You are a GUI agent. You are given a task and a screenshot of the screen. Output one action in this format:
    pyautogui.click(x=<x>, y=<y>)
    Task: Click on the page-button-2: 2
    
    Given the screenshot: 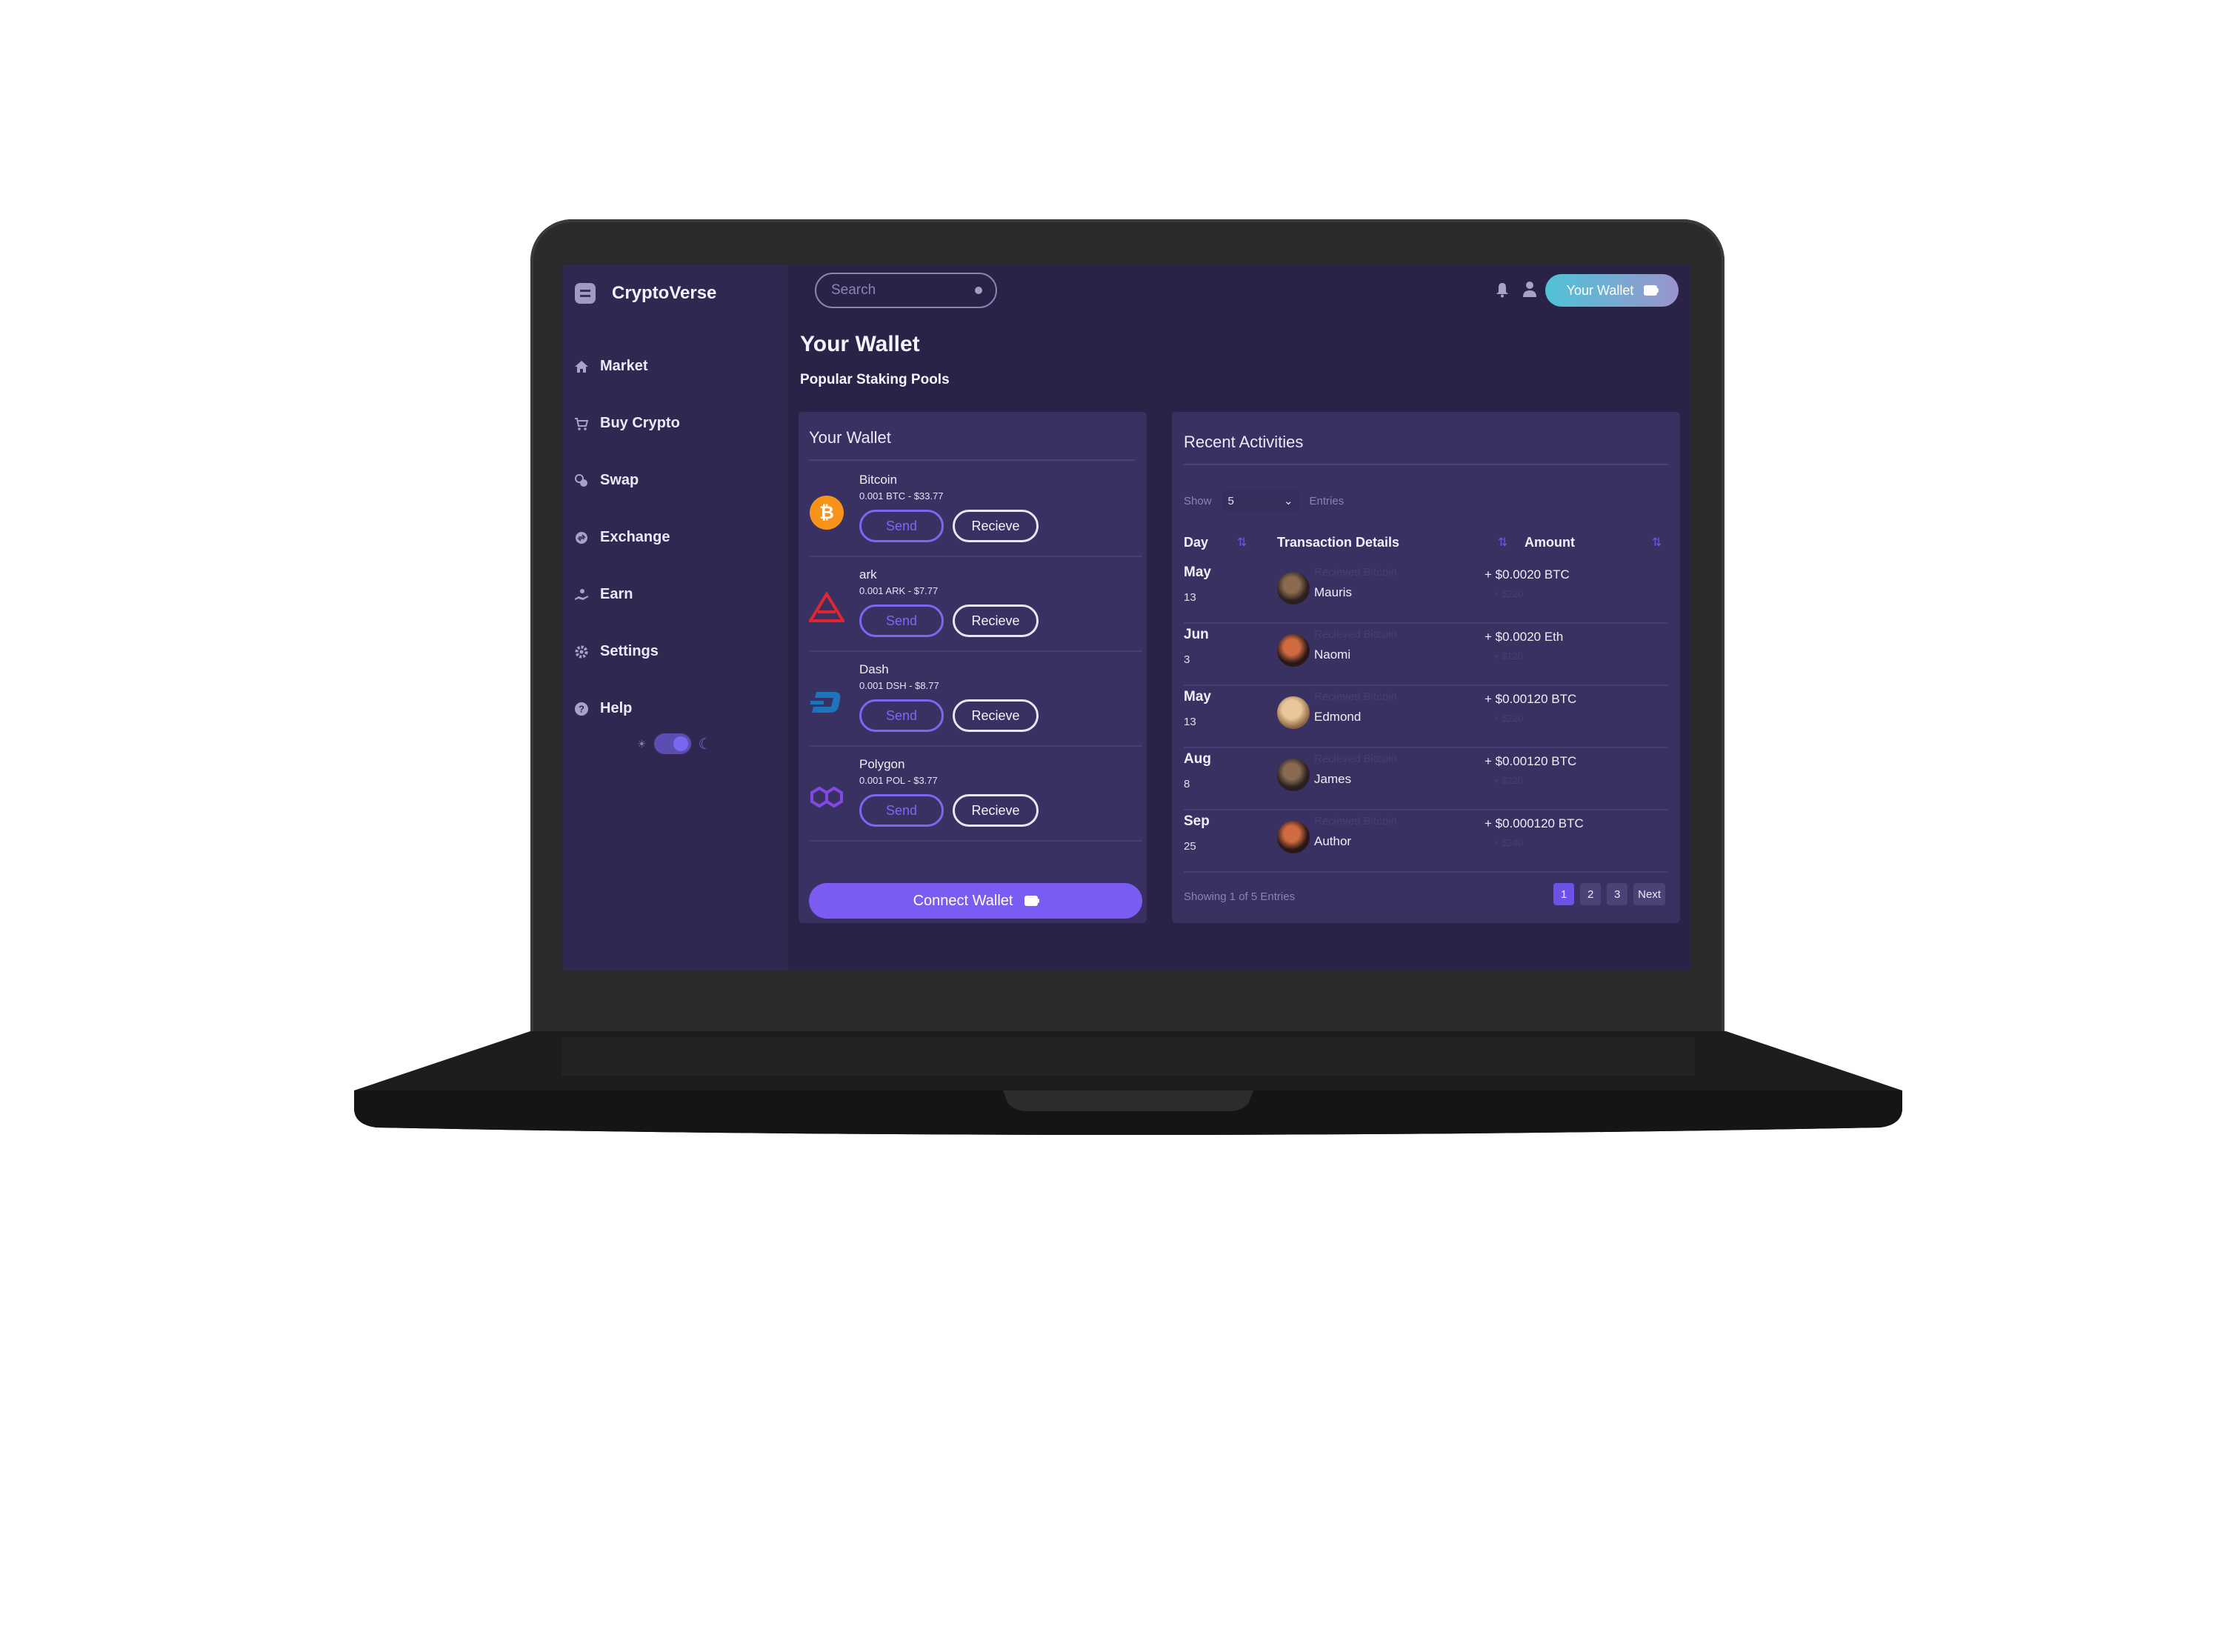 What is the action you would take?
    pyautogui.click(x=1591, y=894)
    